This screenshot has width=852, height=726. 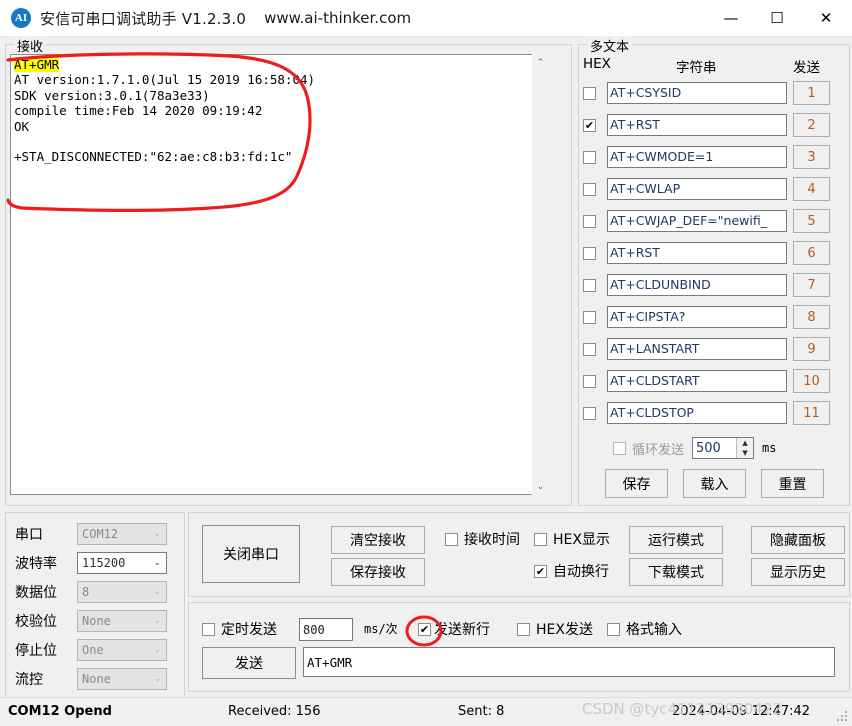 I want to click on hex-display-checkbox, so click(x=540, y=539).